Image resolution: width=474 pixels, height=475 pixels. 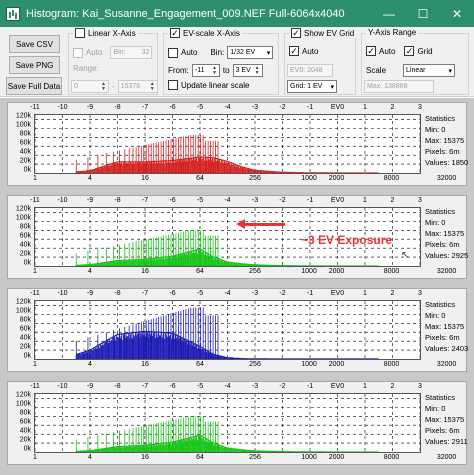 What do you see at coordinates (447, 255) in the screenshot?
I see `statistics-values: Values: 2925` at bounding box center [447, 255].